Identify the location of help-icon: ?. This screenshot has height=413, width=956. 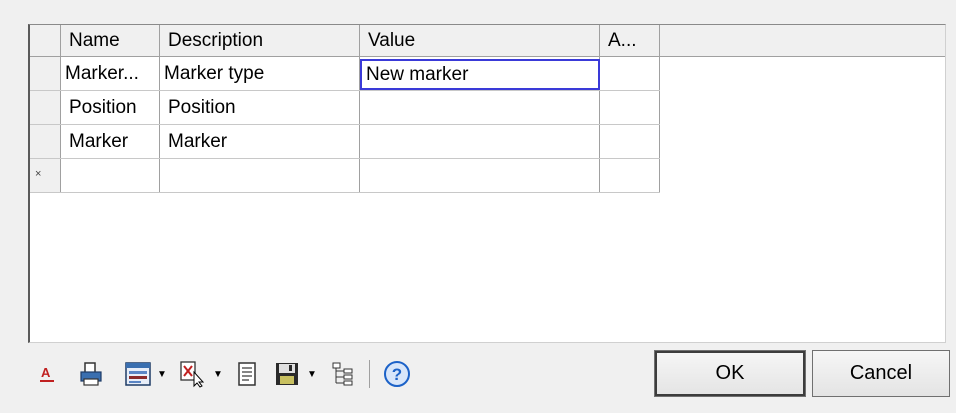
(397, 374).